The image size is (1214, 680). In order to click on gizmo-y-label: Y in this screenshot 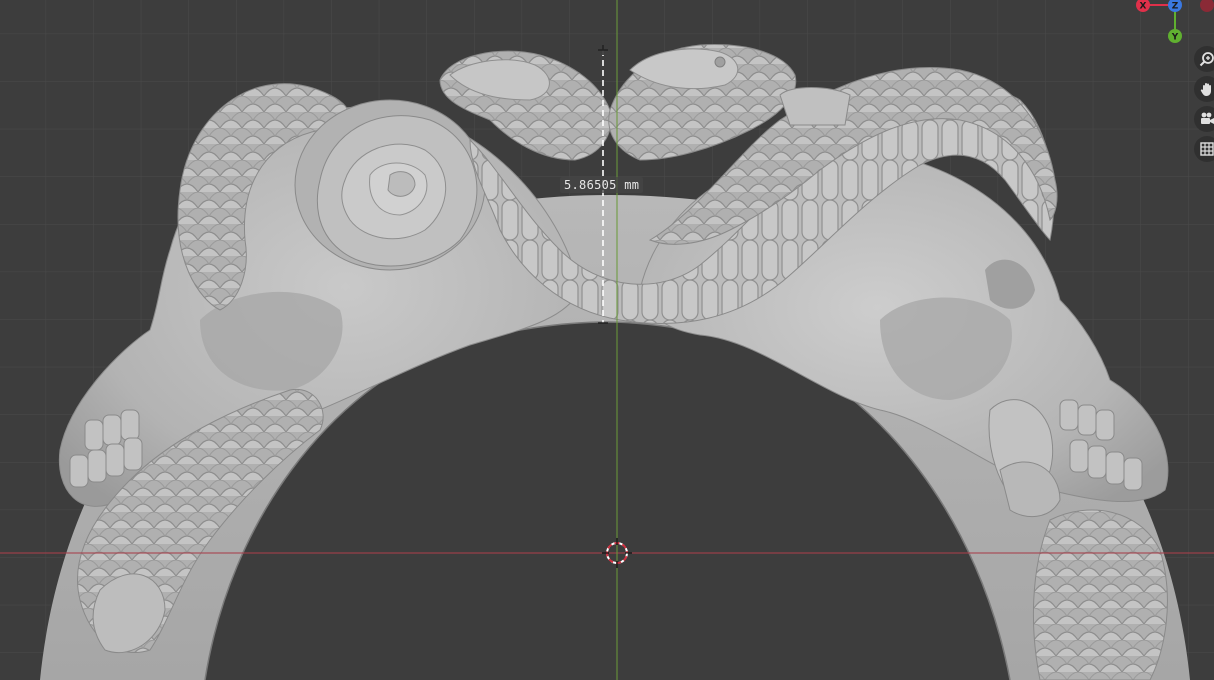, I will do `click(1175, 38)`.